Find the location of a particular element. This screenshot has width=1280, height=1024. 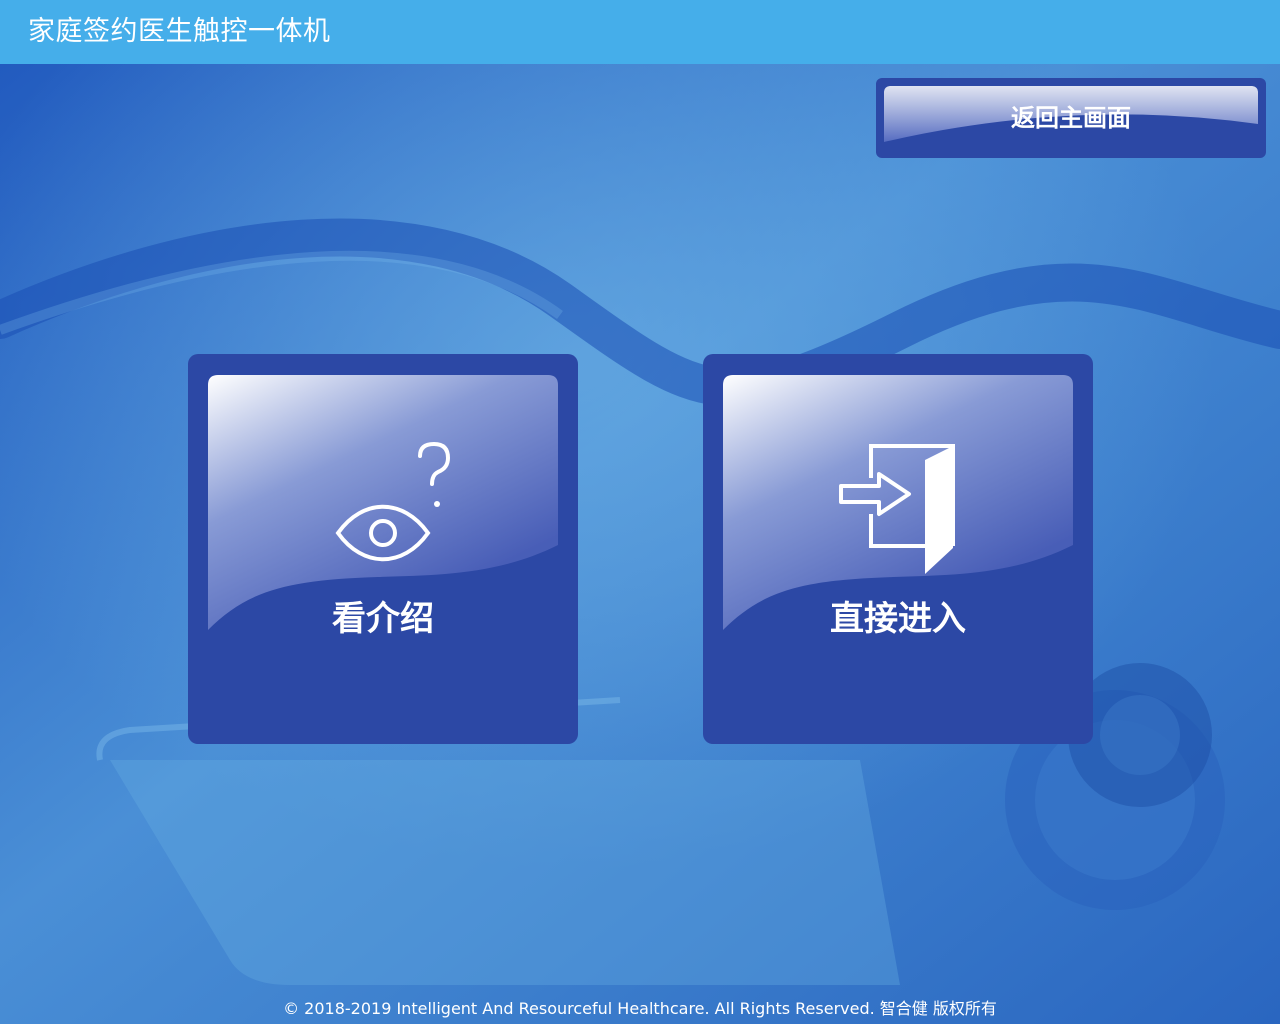

enter-directly-tile: 直接进入 is located at coordinates (898, 549).